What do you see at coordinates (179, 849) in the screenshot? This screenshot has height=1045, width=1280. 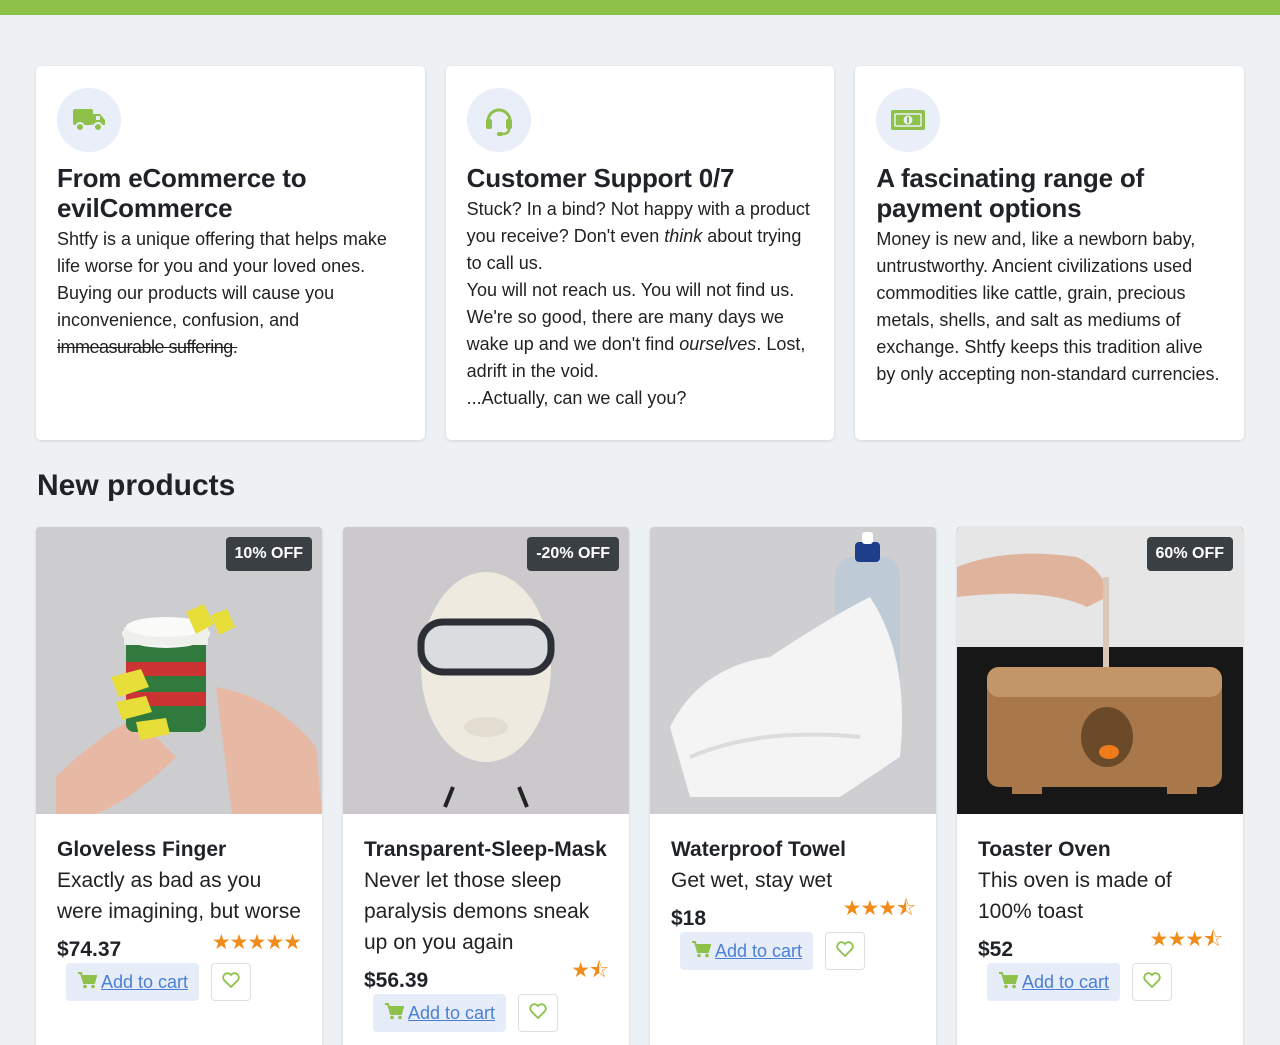 I see `product-name: Gloveless Finger` at bounding box center [179, 849].